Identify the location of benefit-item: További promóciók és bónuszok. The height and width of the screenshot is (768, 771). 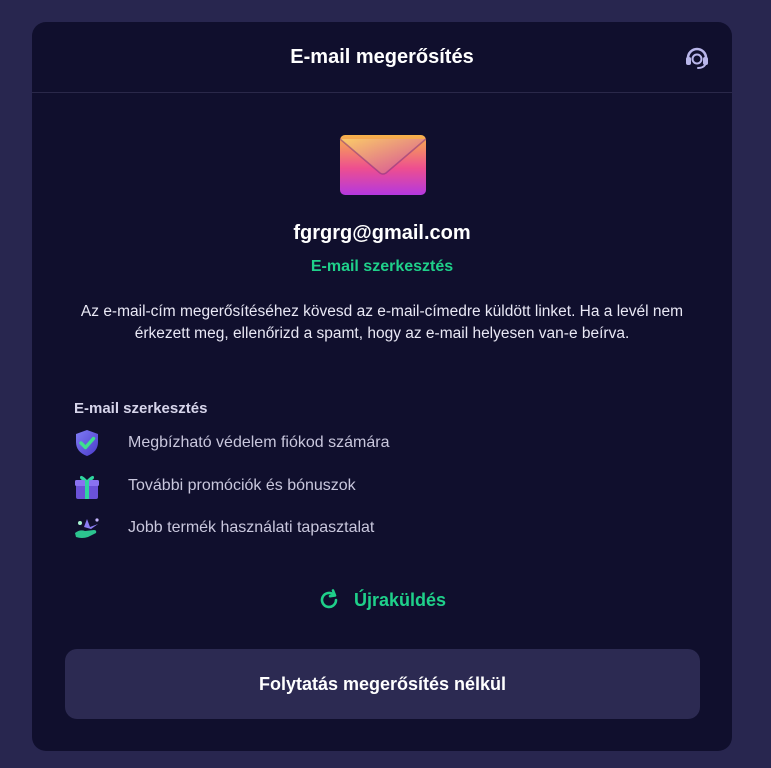
(214, 486).